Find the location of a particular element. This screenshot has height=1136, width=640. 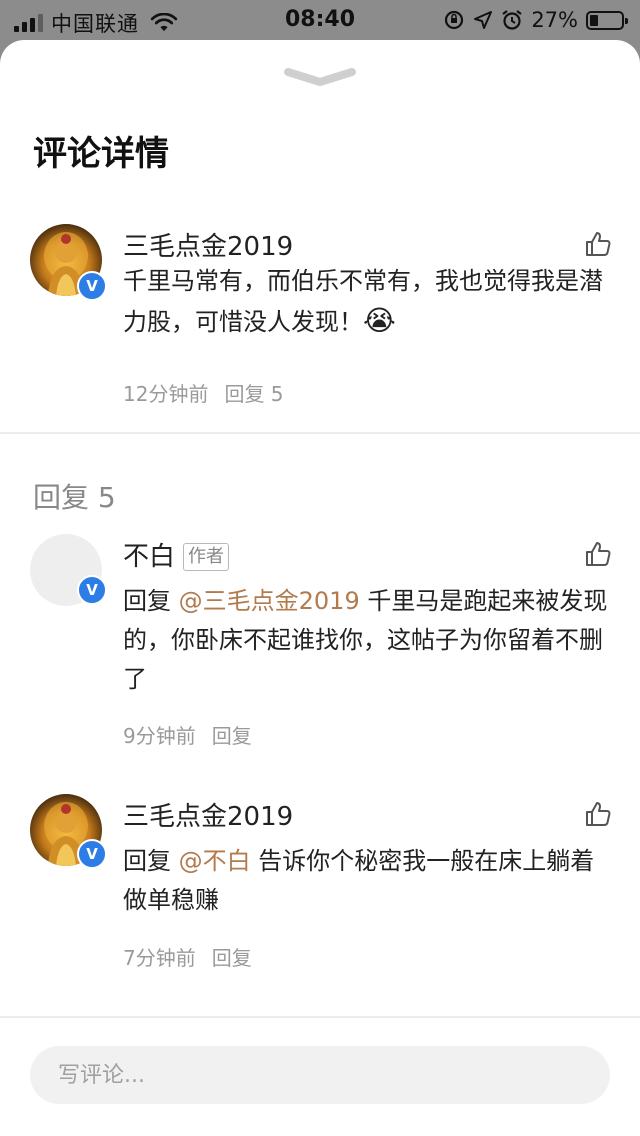

reply-time: 7分钟前 is located at coordinates (159, 958).